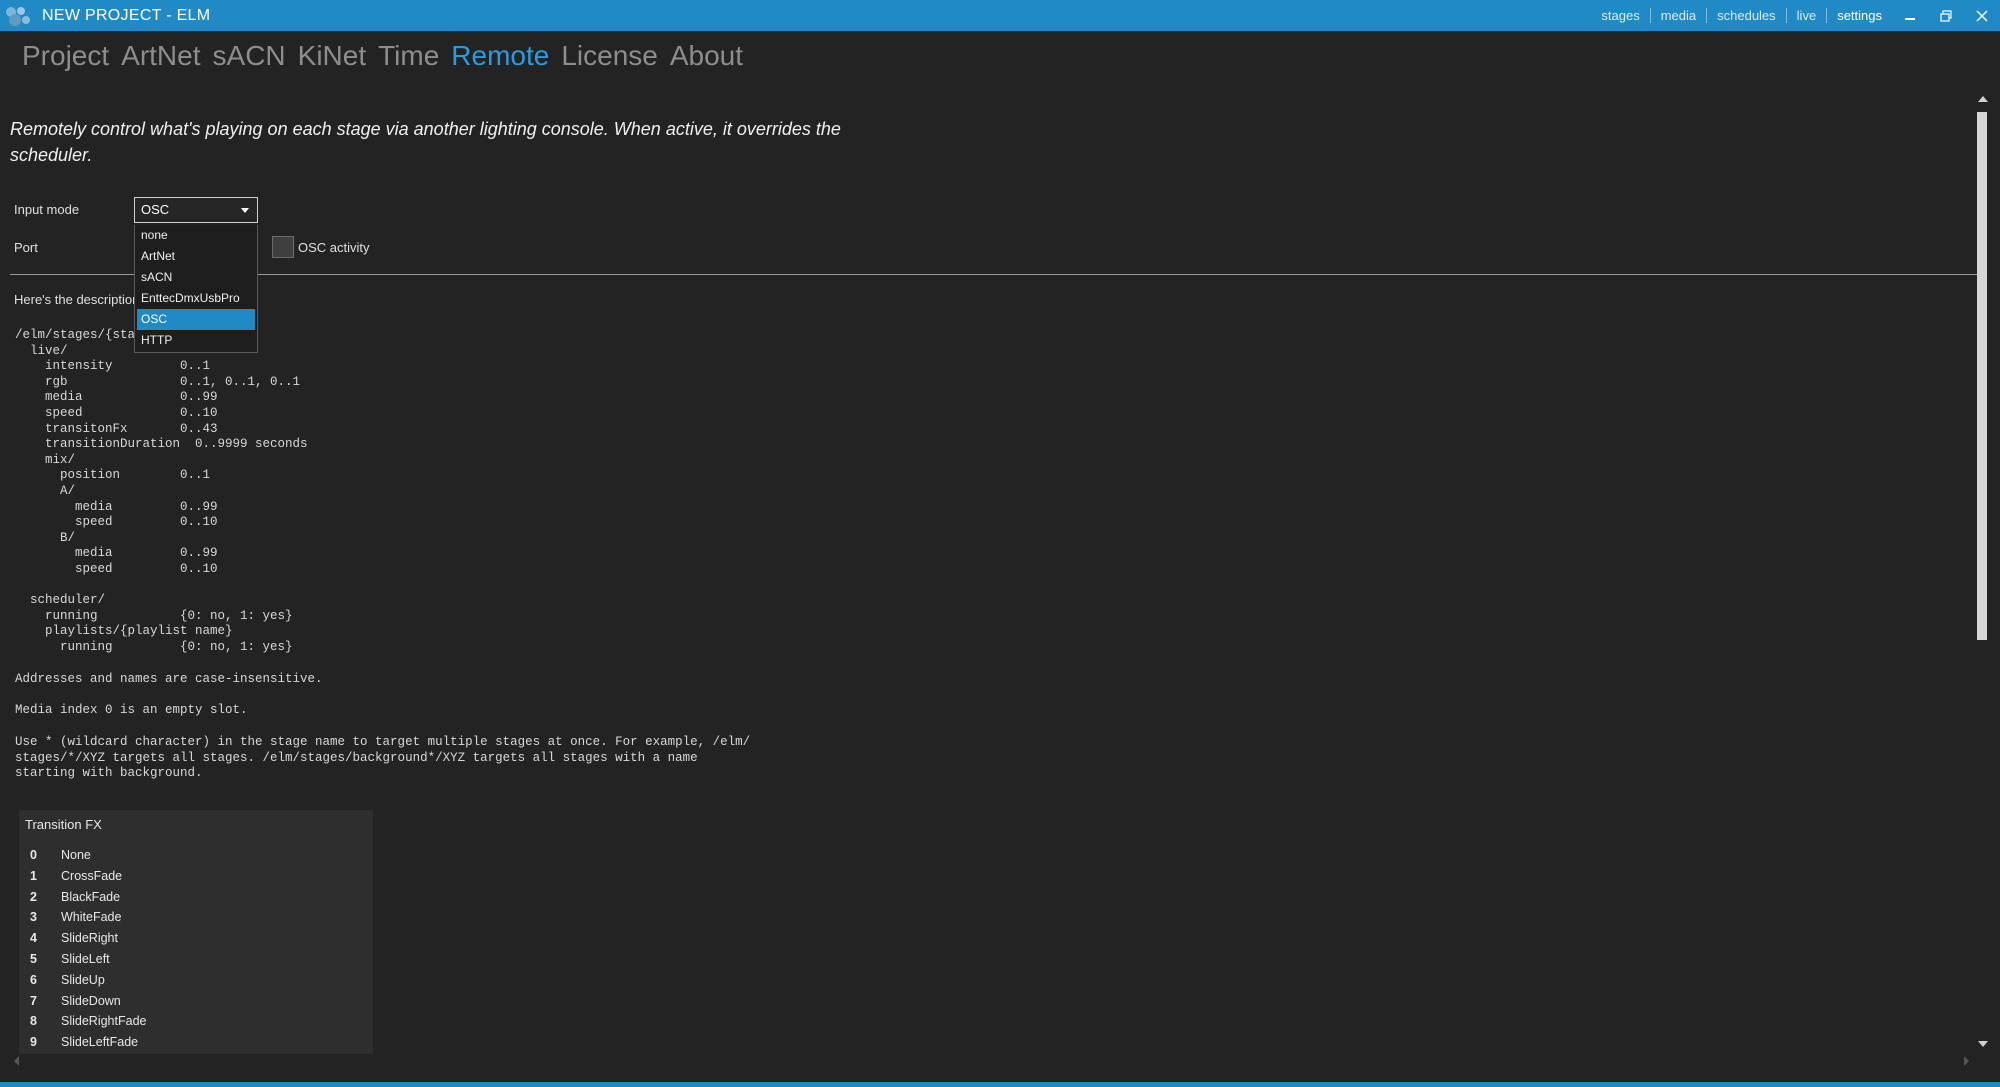 This screenshot has width=2000, height=1087. What do you see at coordinates (113, 475) in the screenshot?
I see `osc-tree-line: position 0..1` at bounding box center [113, 475].